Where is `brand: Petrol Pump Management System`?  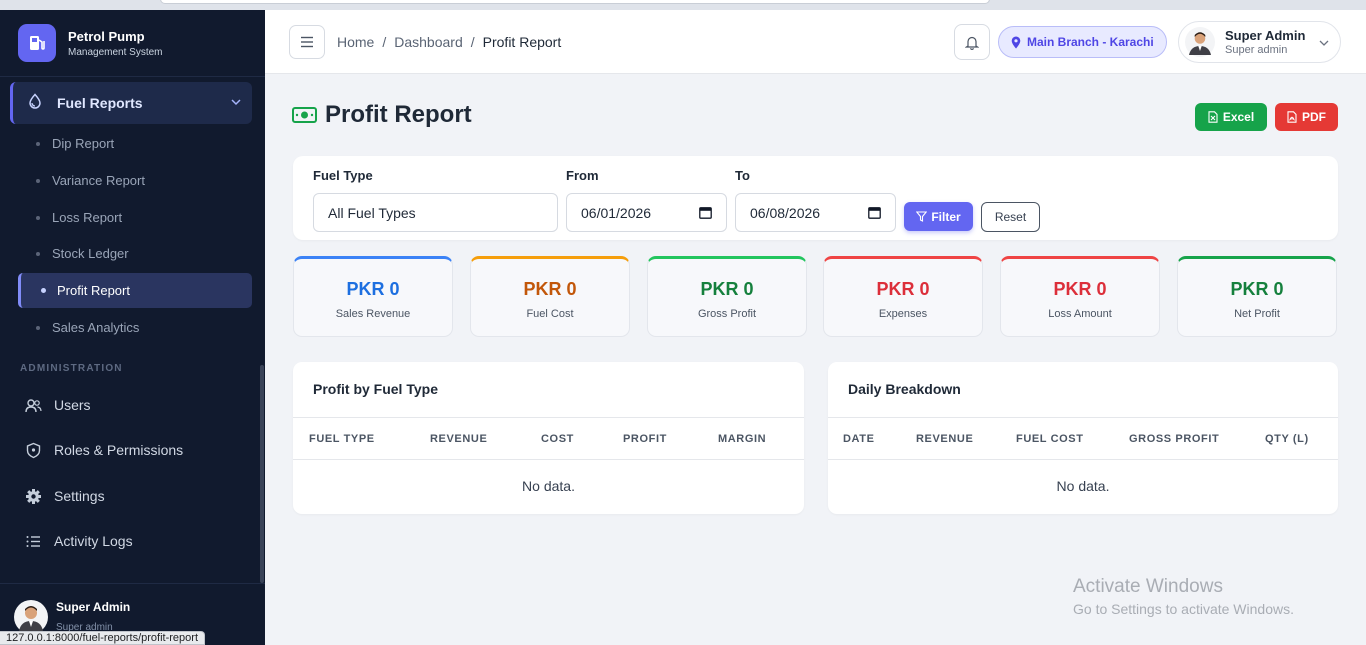 brand: Petrol Pump Management System is located at coordinates (90, 43).